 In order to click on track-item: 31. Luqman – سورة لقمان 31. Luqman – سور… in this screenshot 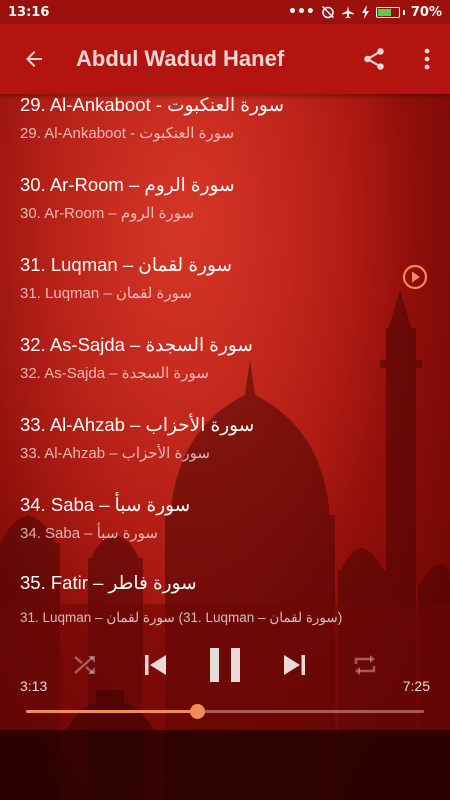, I will do `click(220, 279)`.